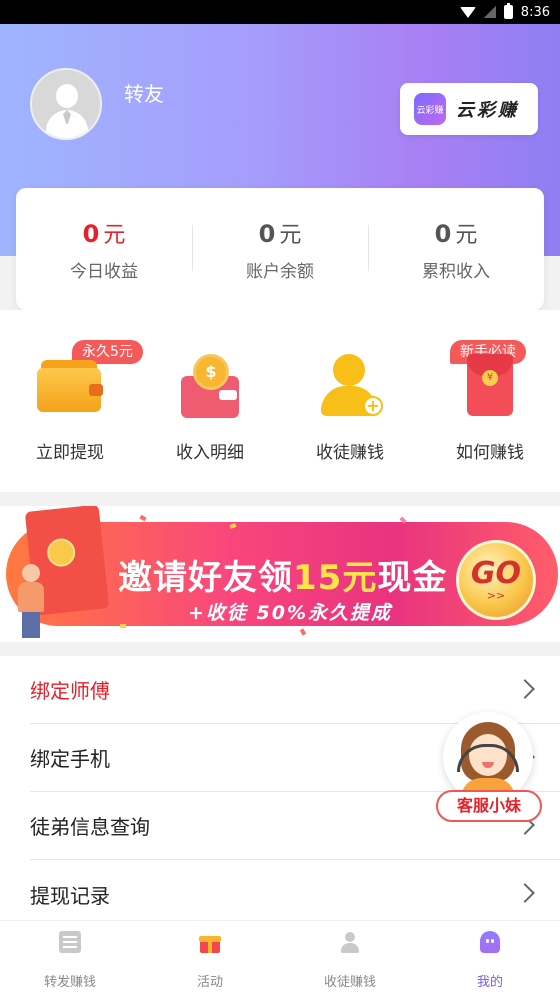 This screenshot has height=995, width=560. Describe the element at coordinates (496, 580) in the screenshot. I see `go-button: GO >>` at that location.